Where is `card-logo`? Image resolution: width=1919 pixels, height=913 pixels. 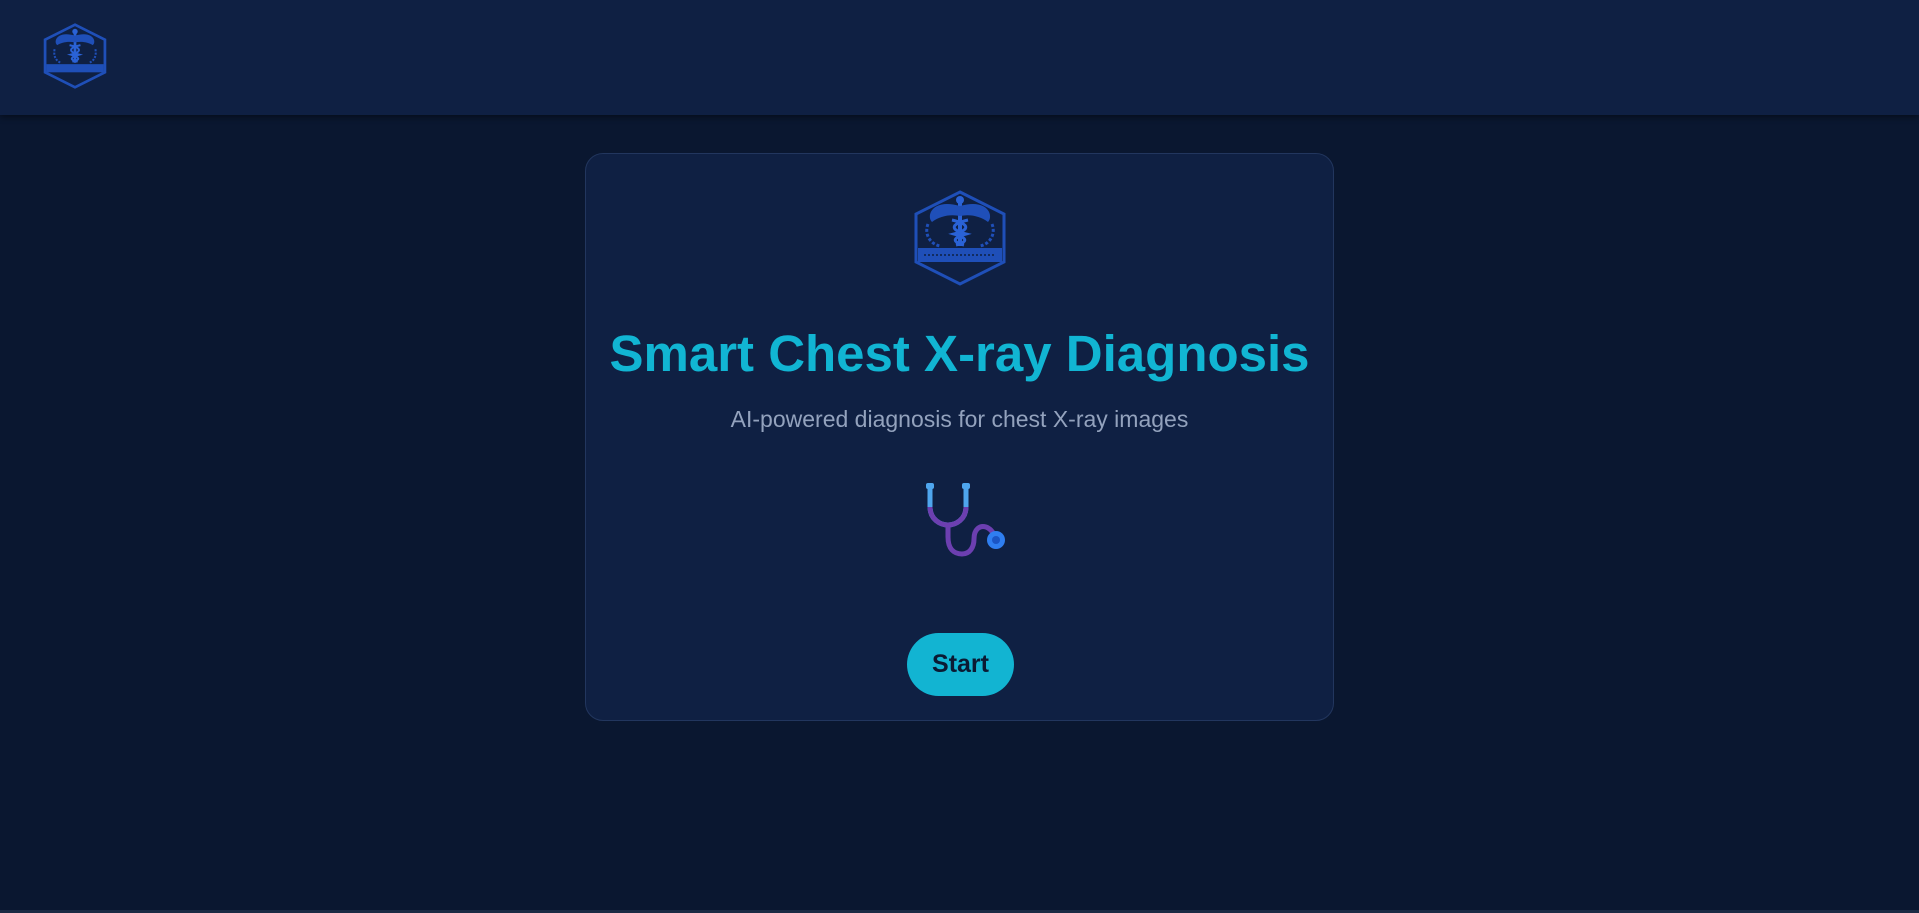 card-logo is located at coordinates (960, 238).